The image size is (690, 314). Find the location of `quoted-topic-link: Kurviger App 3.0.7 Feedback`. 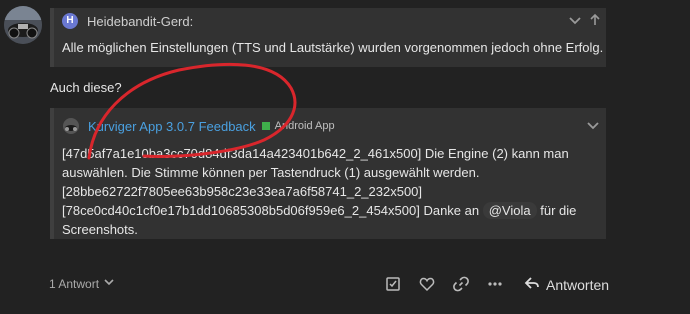

quoted-topic-link: Kurviger App 3.0.7 Feedback is located at coordinates (172, 126).